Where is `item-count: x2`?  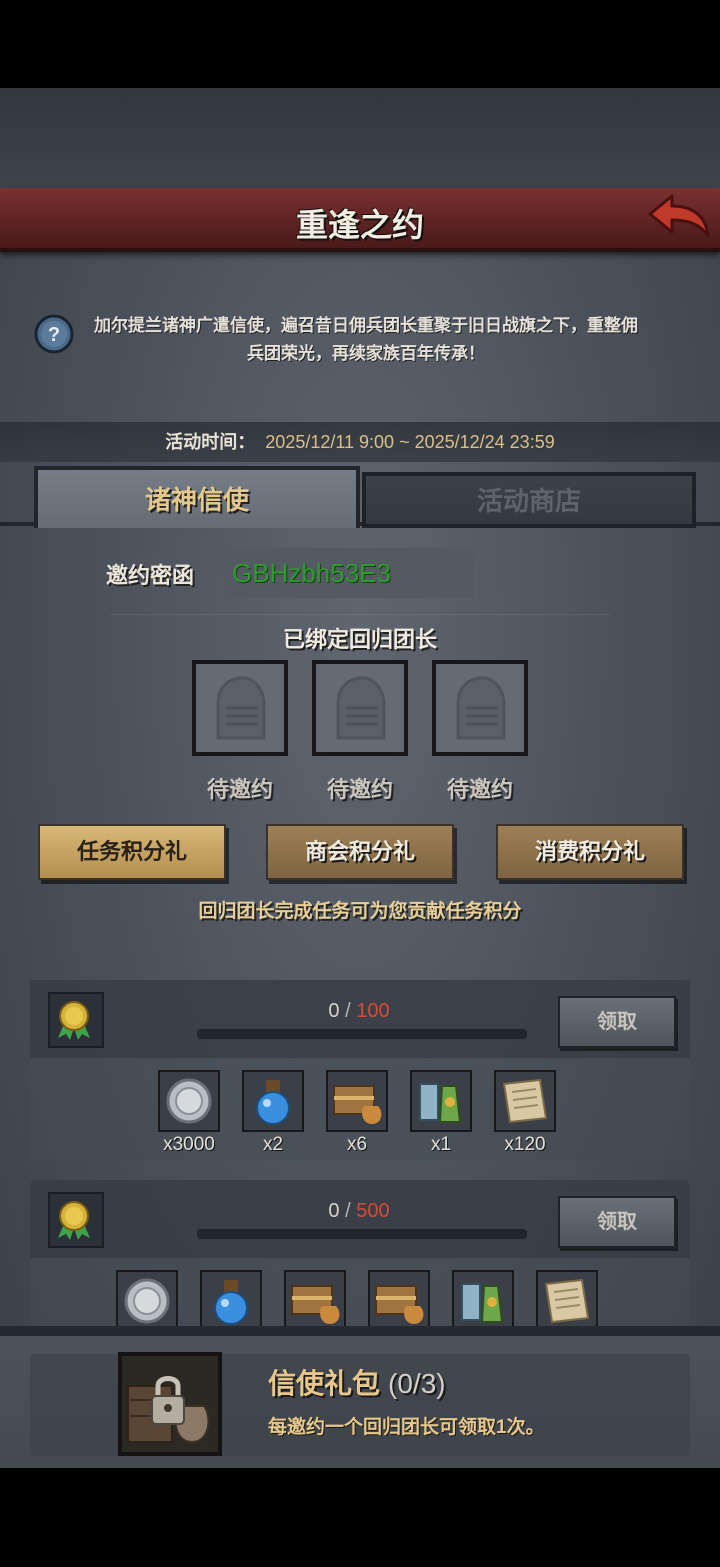 item-count: x2 is located at coordinates (273, 1144).